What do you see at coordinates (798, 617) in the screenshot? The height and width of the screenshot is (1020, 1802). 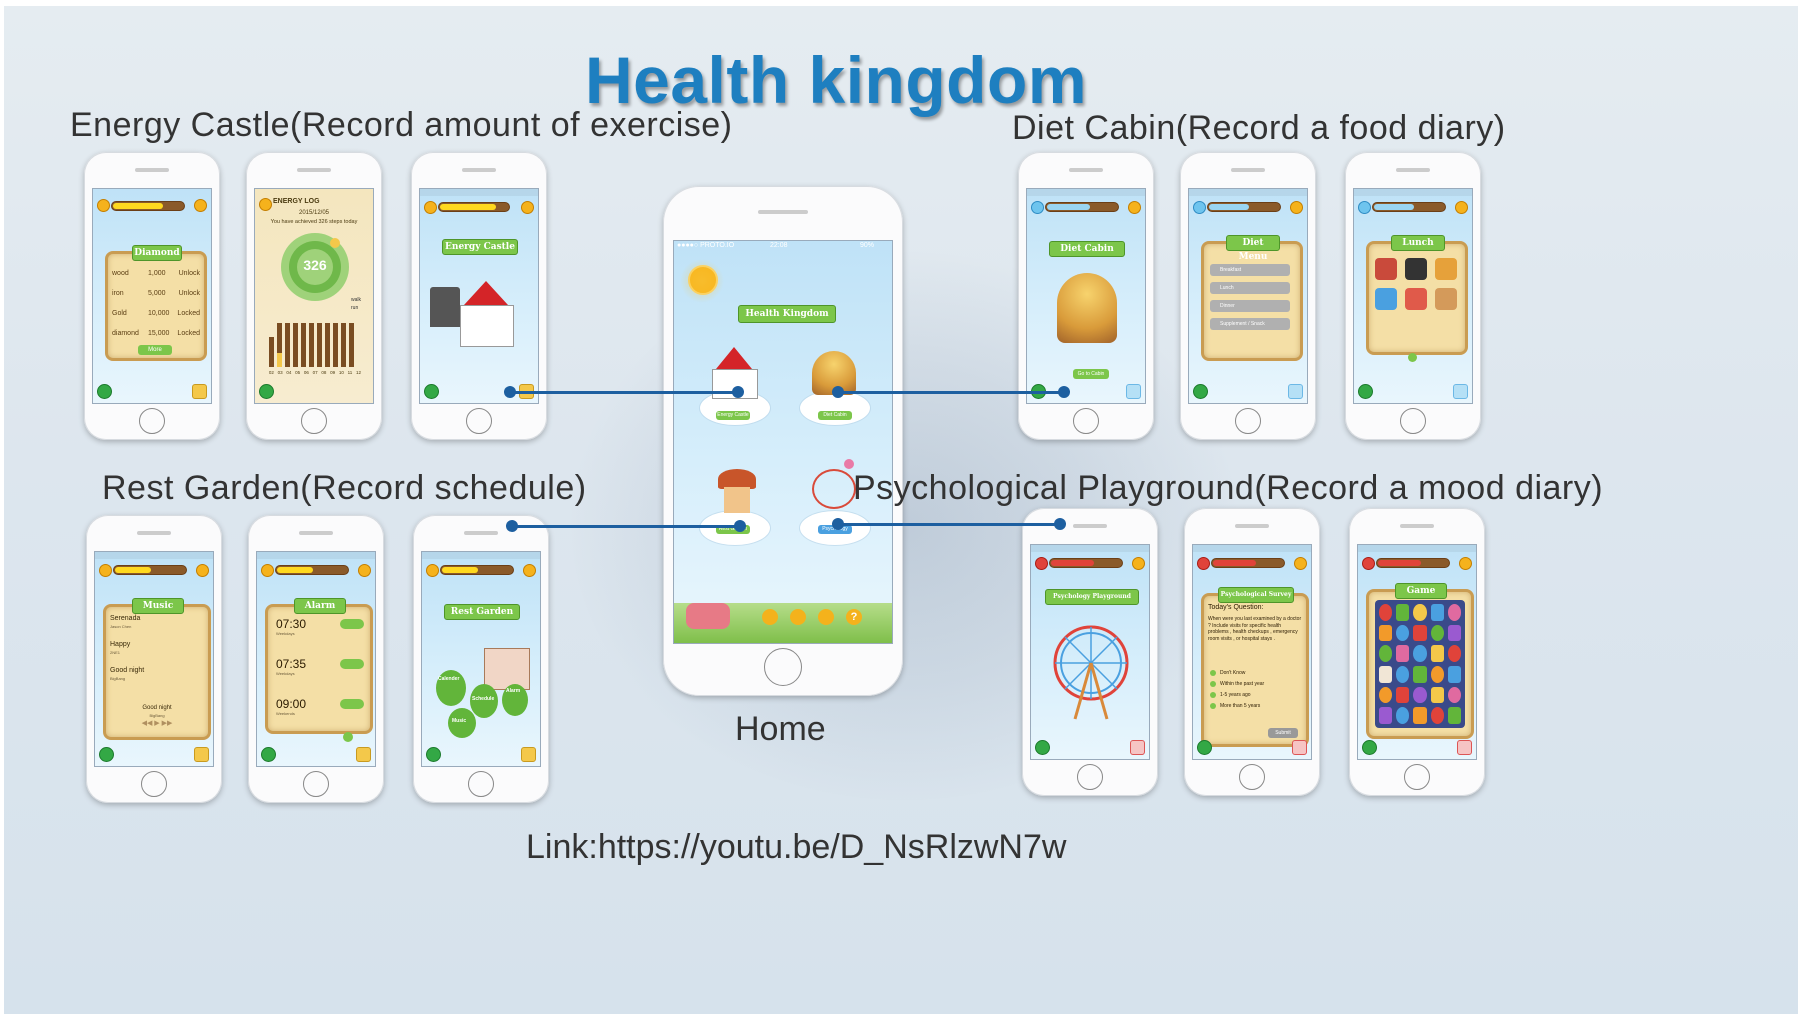 I see `friends-icon` at bounding box center [798, 617].